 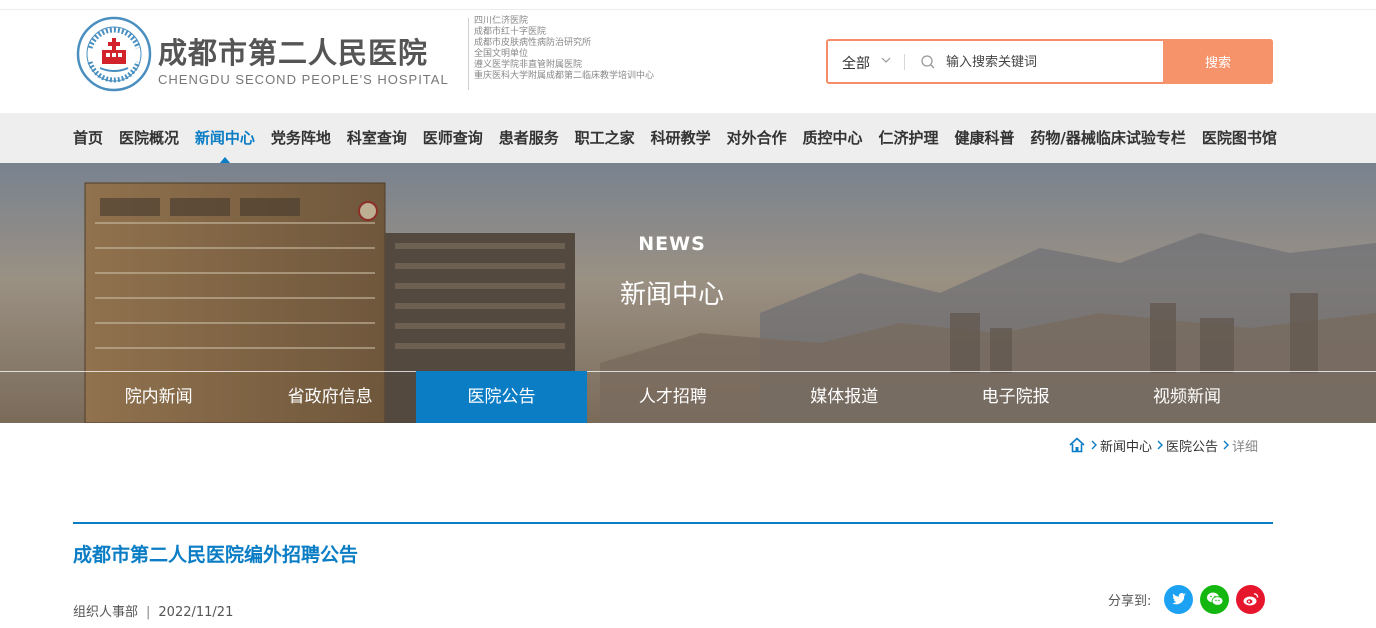 What do you see at coordinates (377, 138) in the screenshot?
I see `nav-item-departments: 科室查询` at bounding box center [377, 138].